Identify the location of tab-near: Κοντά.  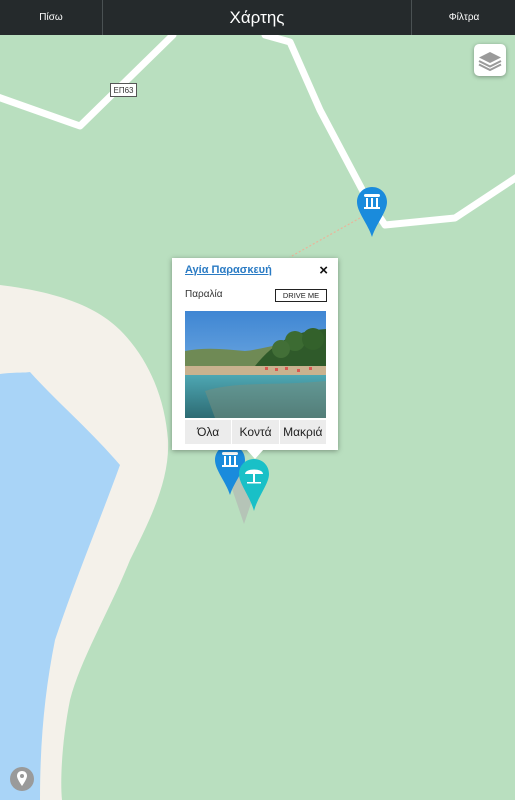
(256, 432).